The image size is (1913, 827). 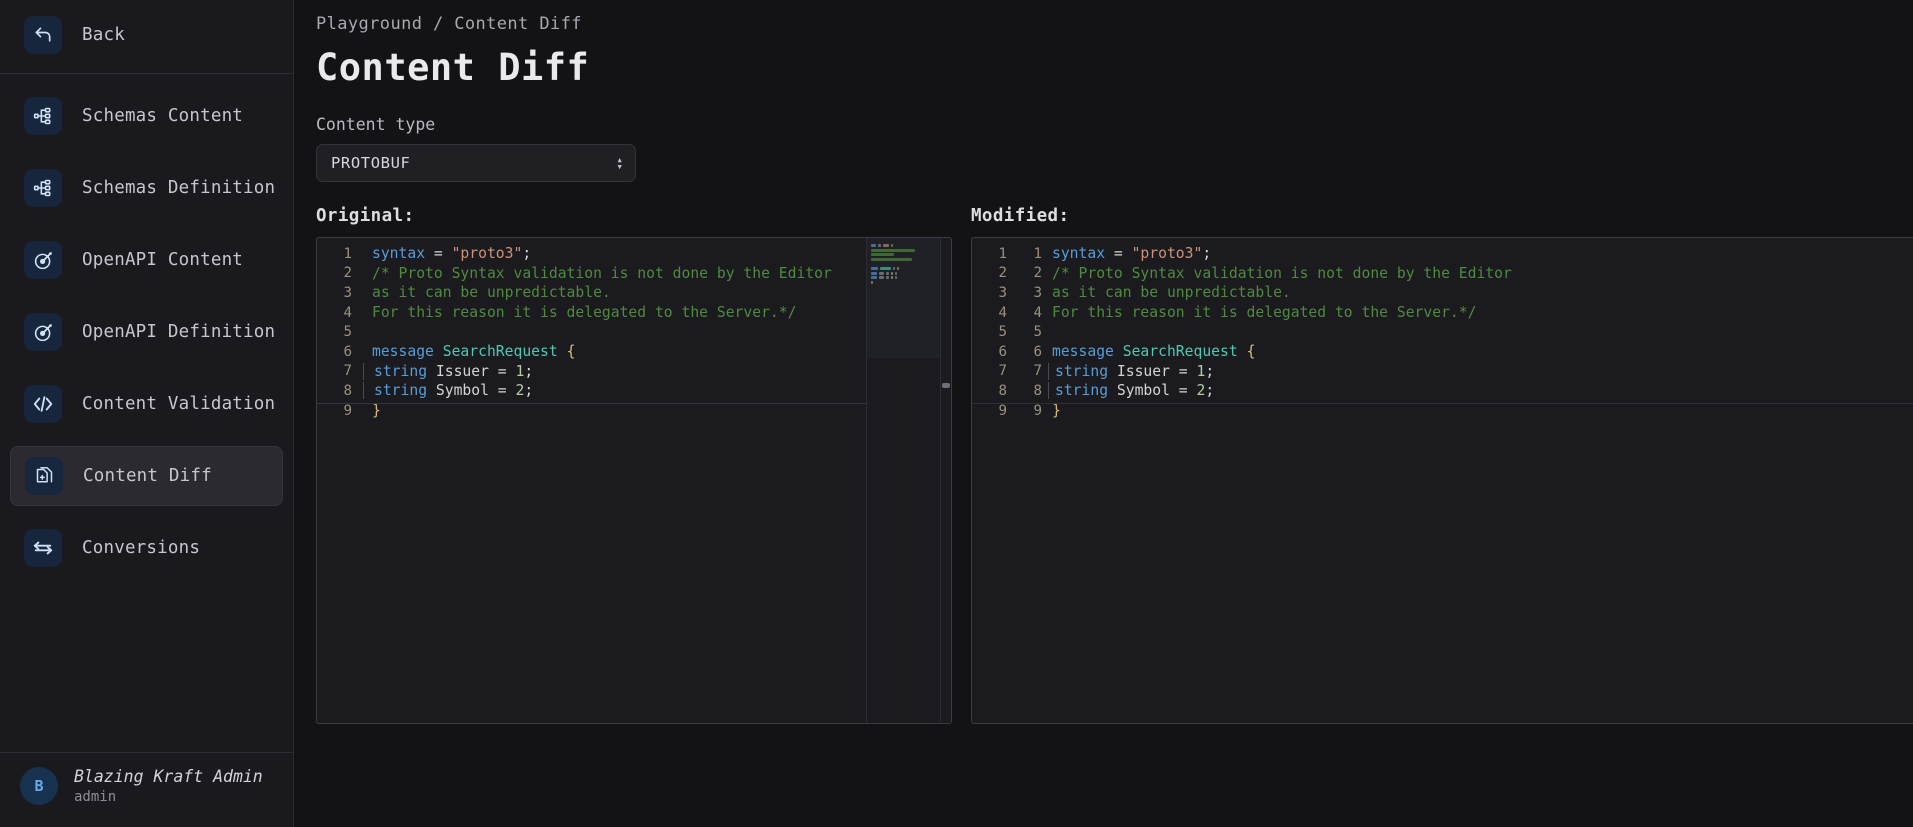 What do you see at coordinates (1442, 391) in the screenshot?
I see `code-line: 8 8 string Symbol = 2;` at bounding box center [1442, 391].